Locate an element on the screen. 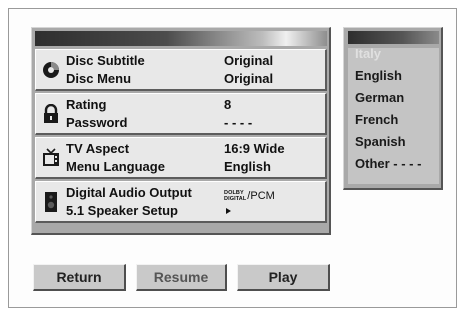 This screenshot has width=461, height=313. digital-audio-output-label: Digital Audio Output is located at coordinates (129, 192).